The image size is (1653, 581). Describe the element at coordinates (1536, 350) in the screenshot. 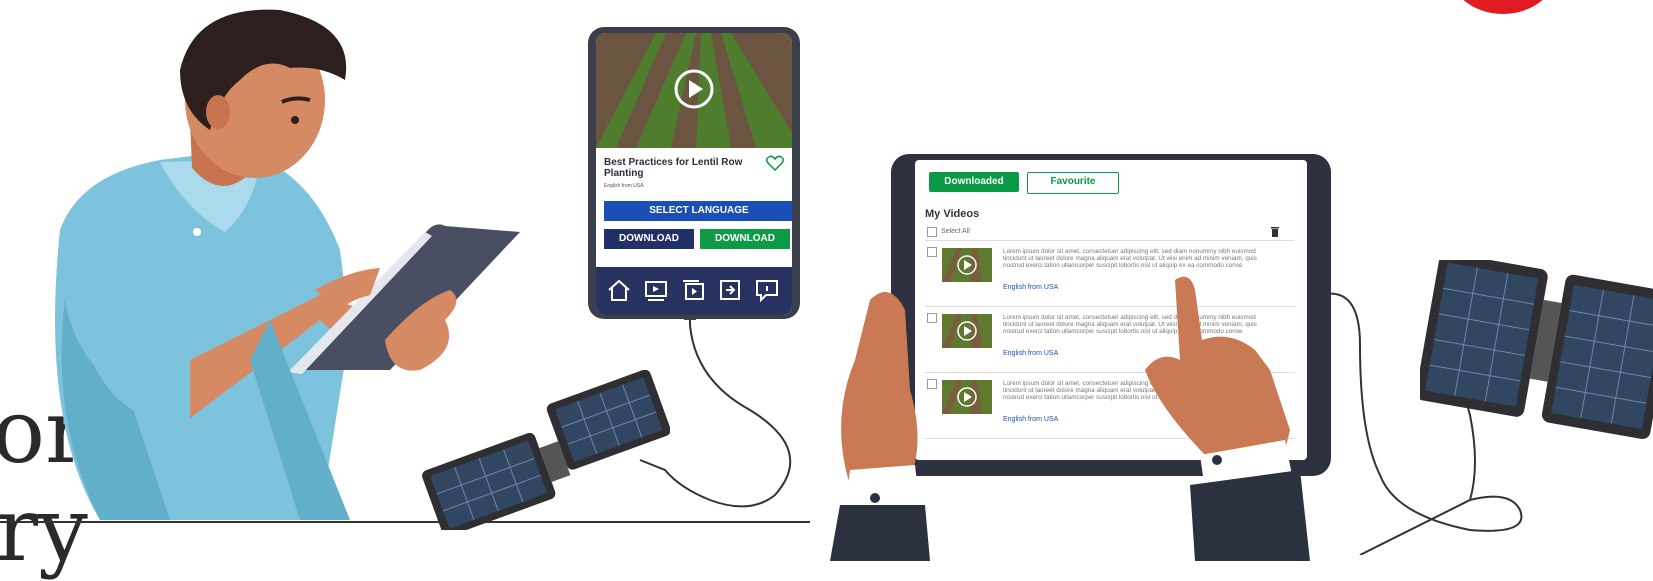

I see `solar-panel-charger` at that location.